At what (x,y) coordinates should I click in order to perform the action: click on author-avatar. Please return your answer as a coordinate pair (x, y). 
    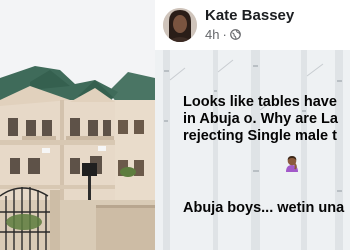
    Looking at the image, I should click on (180, 25).